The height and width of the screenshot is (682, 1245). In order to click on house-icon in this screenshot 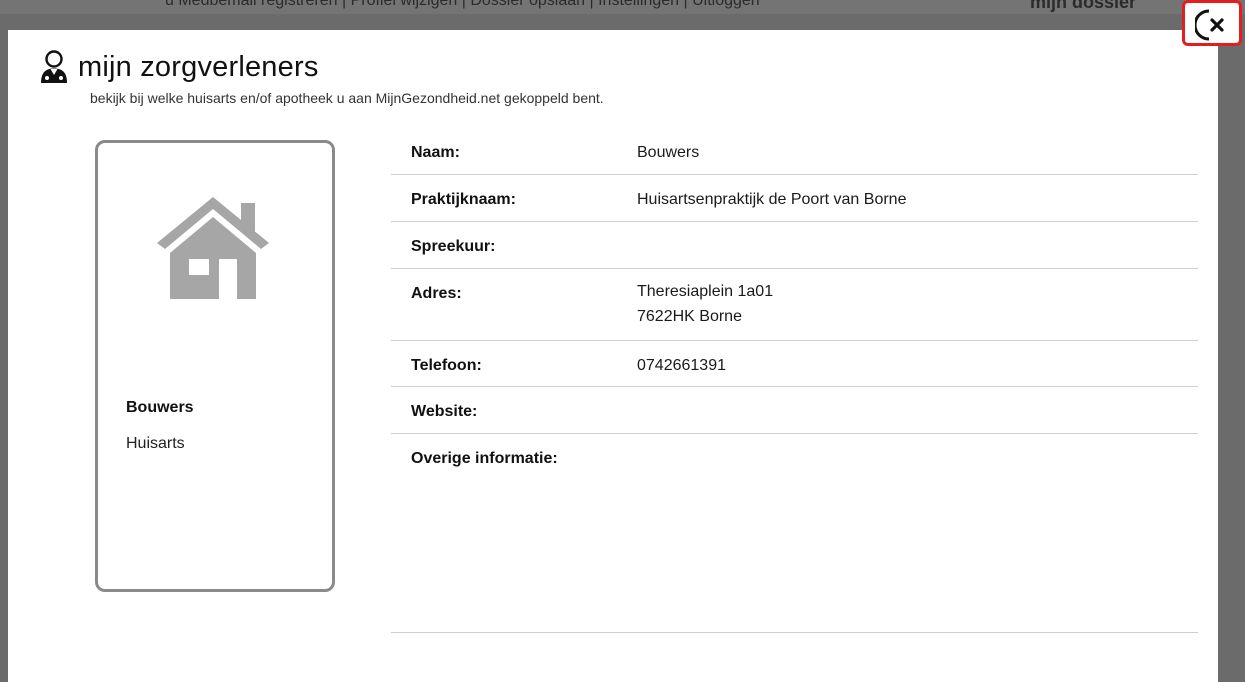, I will do `click(213, 248)`.